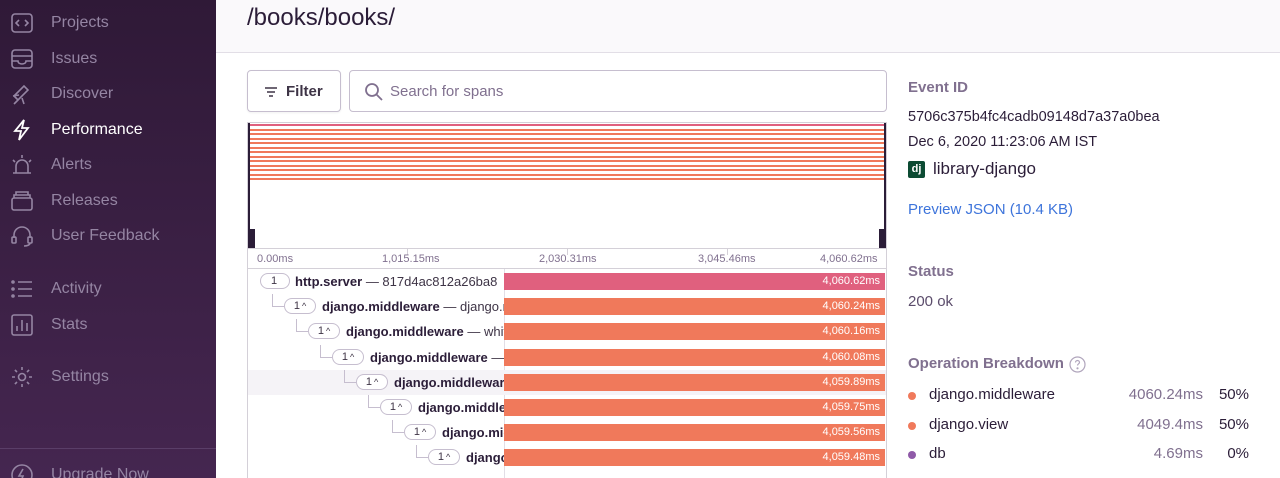 The height and width of the screenshot is (478, 1280). I want to click on sidebar-item-label: Discover, so click(82, 93).